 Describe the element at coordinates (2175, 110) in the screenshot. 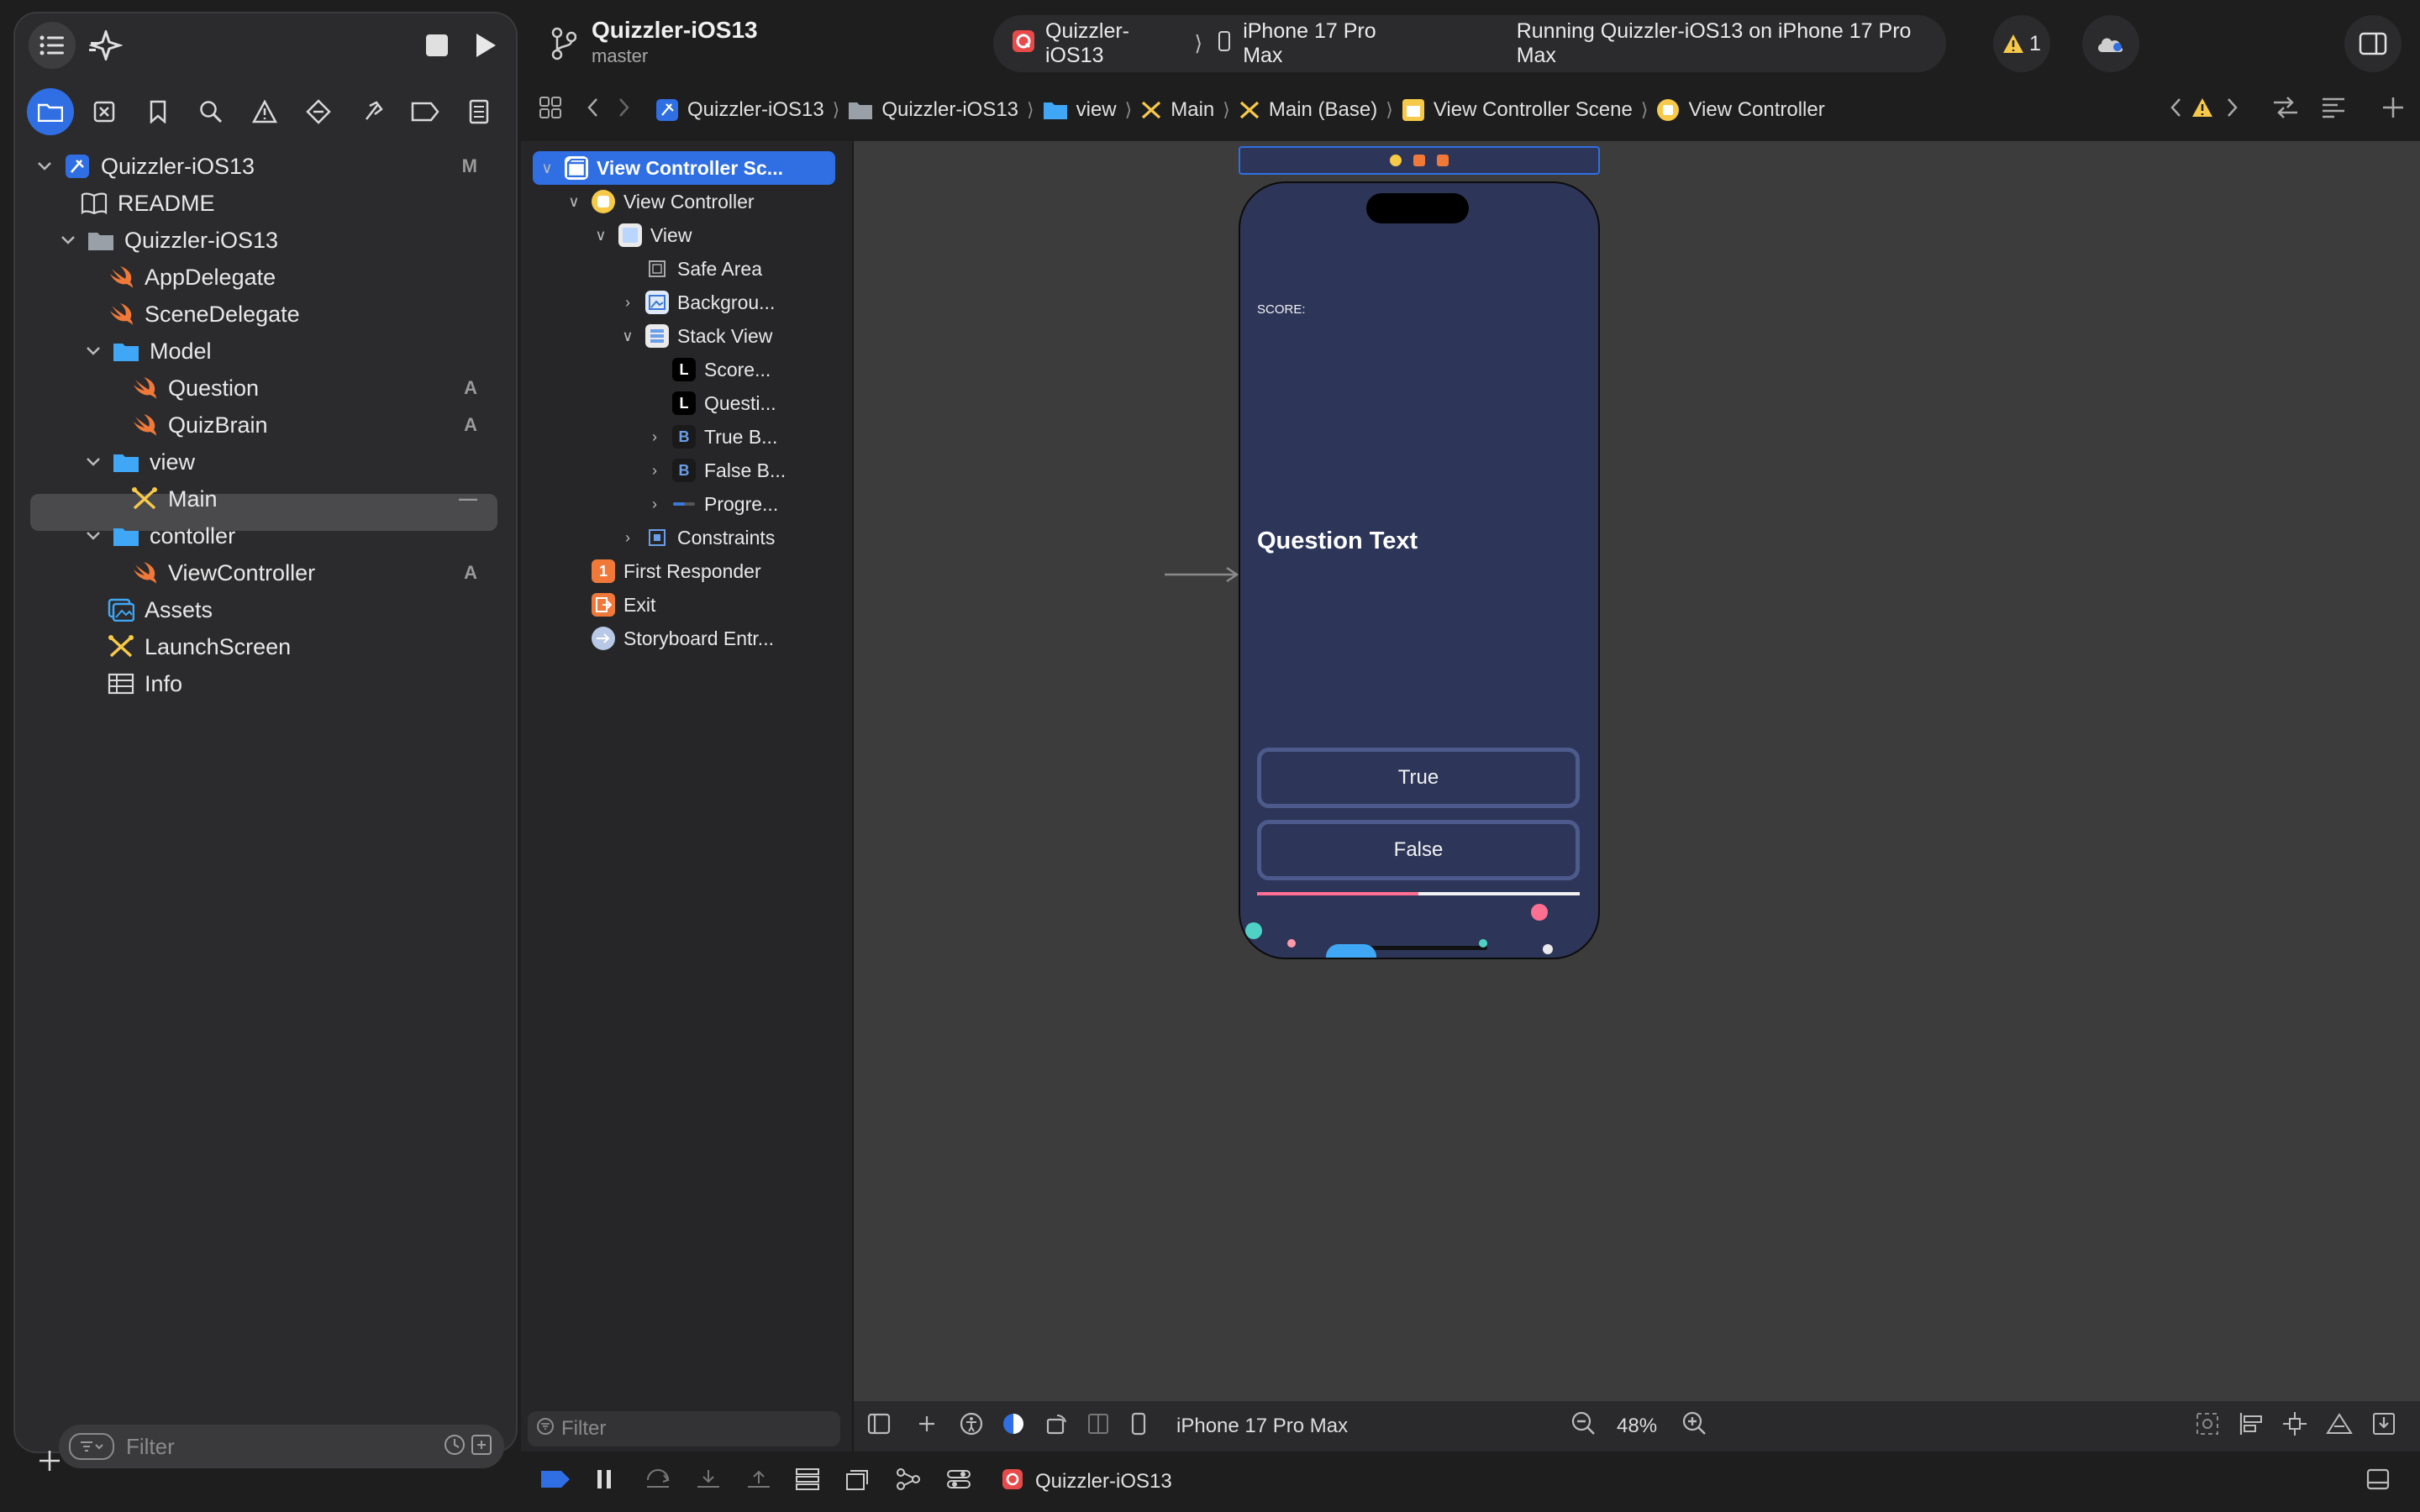

I see `previous-issue-icon` at that location.